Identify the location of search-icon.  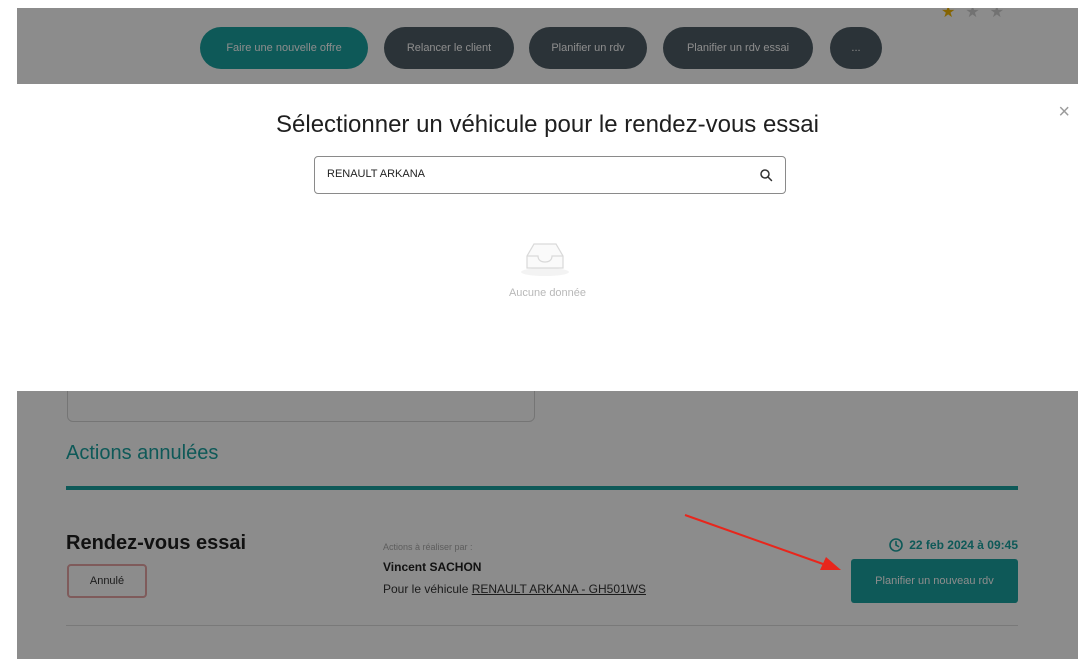
(766, 175).